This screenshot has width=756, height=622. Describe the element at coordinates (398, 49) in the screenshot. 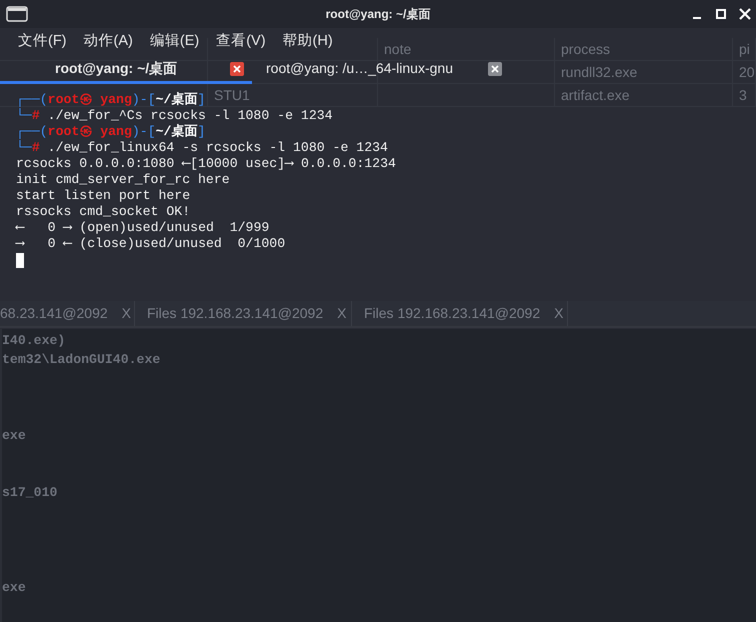

I see `column-header: note` at that location.